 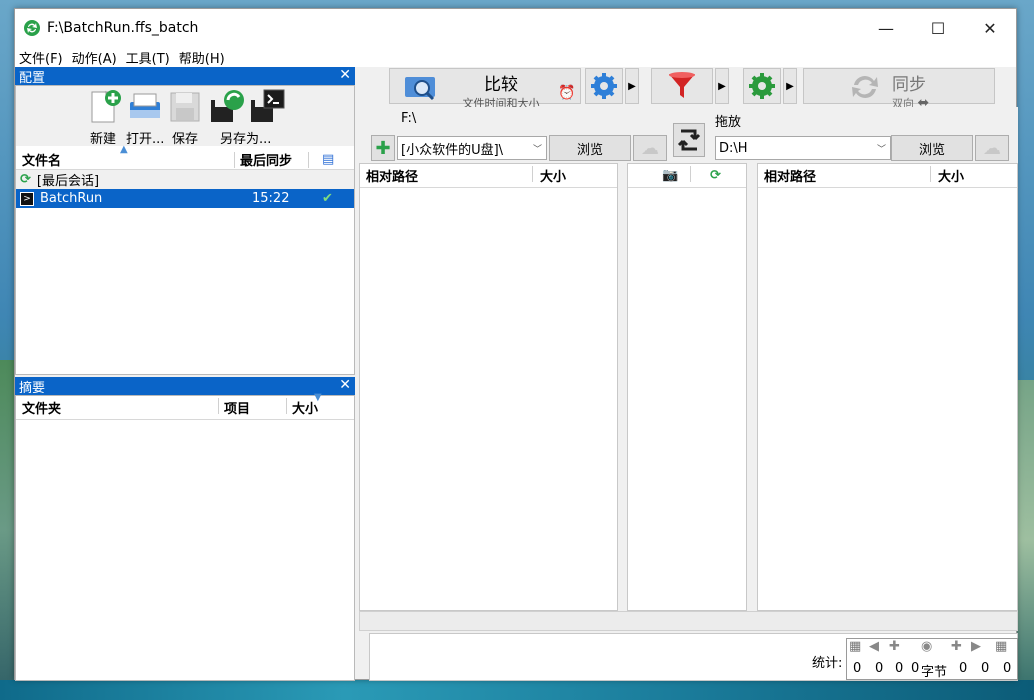 What do you see at coordinates (728, 122) in the screenshot?
I see `right-folder-label: 拖放` at bounding box center [728, 122].